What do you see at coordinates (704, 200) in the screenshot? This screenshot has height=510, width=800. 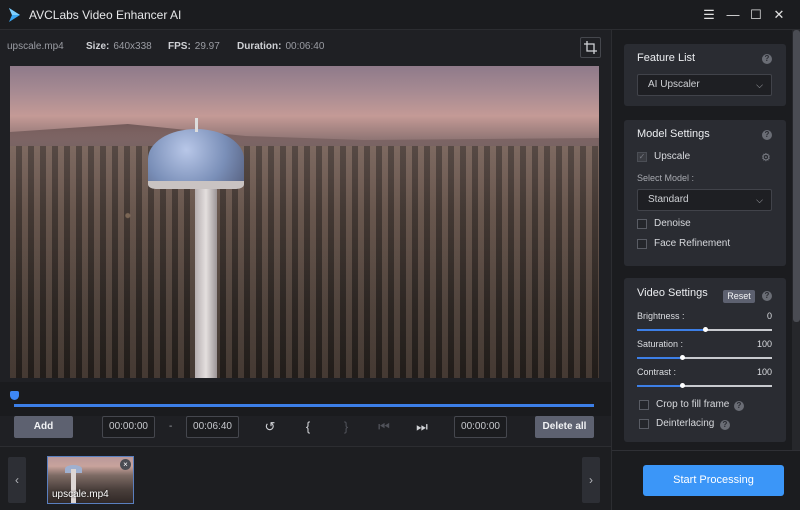 I see `model-select: Standard ⌵` at bounding box center [704, 200].